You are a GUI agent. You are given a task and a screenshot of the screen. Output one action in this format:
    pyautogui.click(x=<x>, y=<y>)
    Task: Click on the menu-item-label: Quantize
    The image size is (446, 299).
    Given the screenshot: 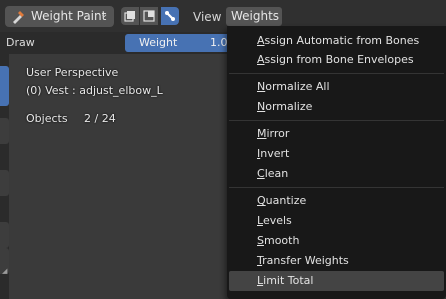 What is the action you would take?
    pyautogui.click(x=282, y=200)
    